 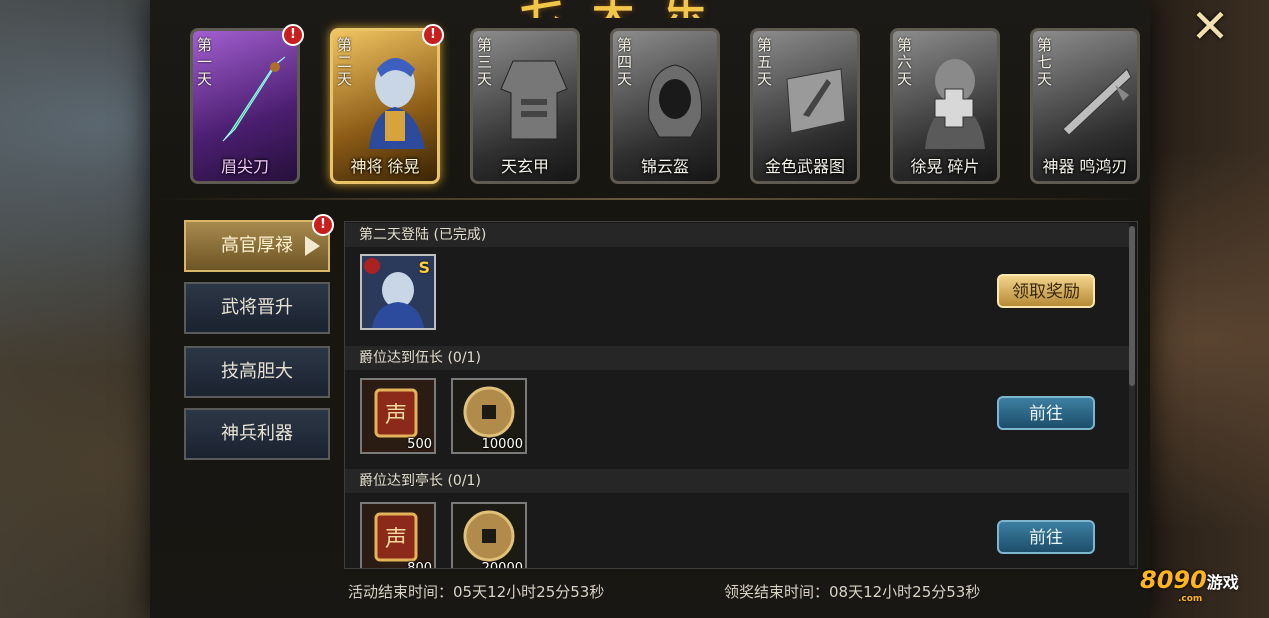 What do you see at coordinates (905, 62) in the screenshot?
I see `day-tag: 第六天` at bounding box center [905, 62].